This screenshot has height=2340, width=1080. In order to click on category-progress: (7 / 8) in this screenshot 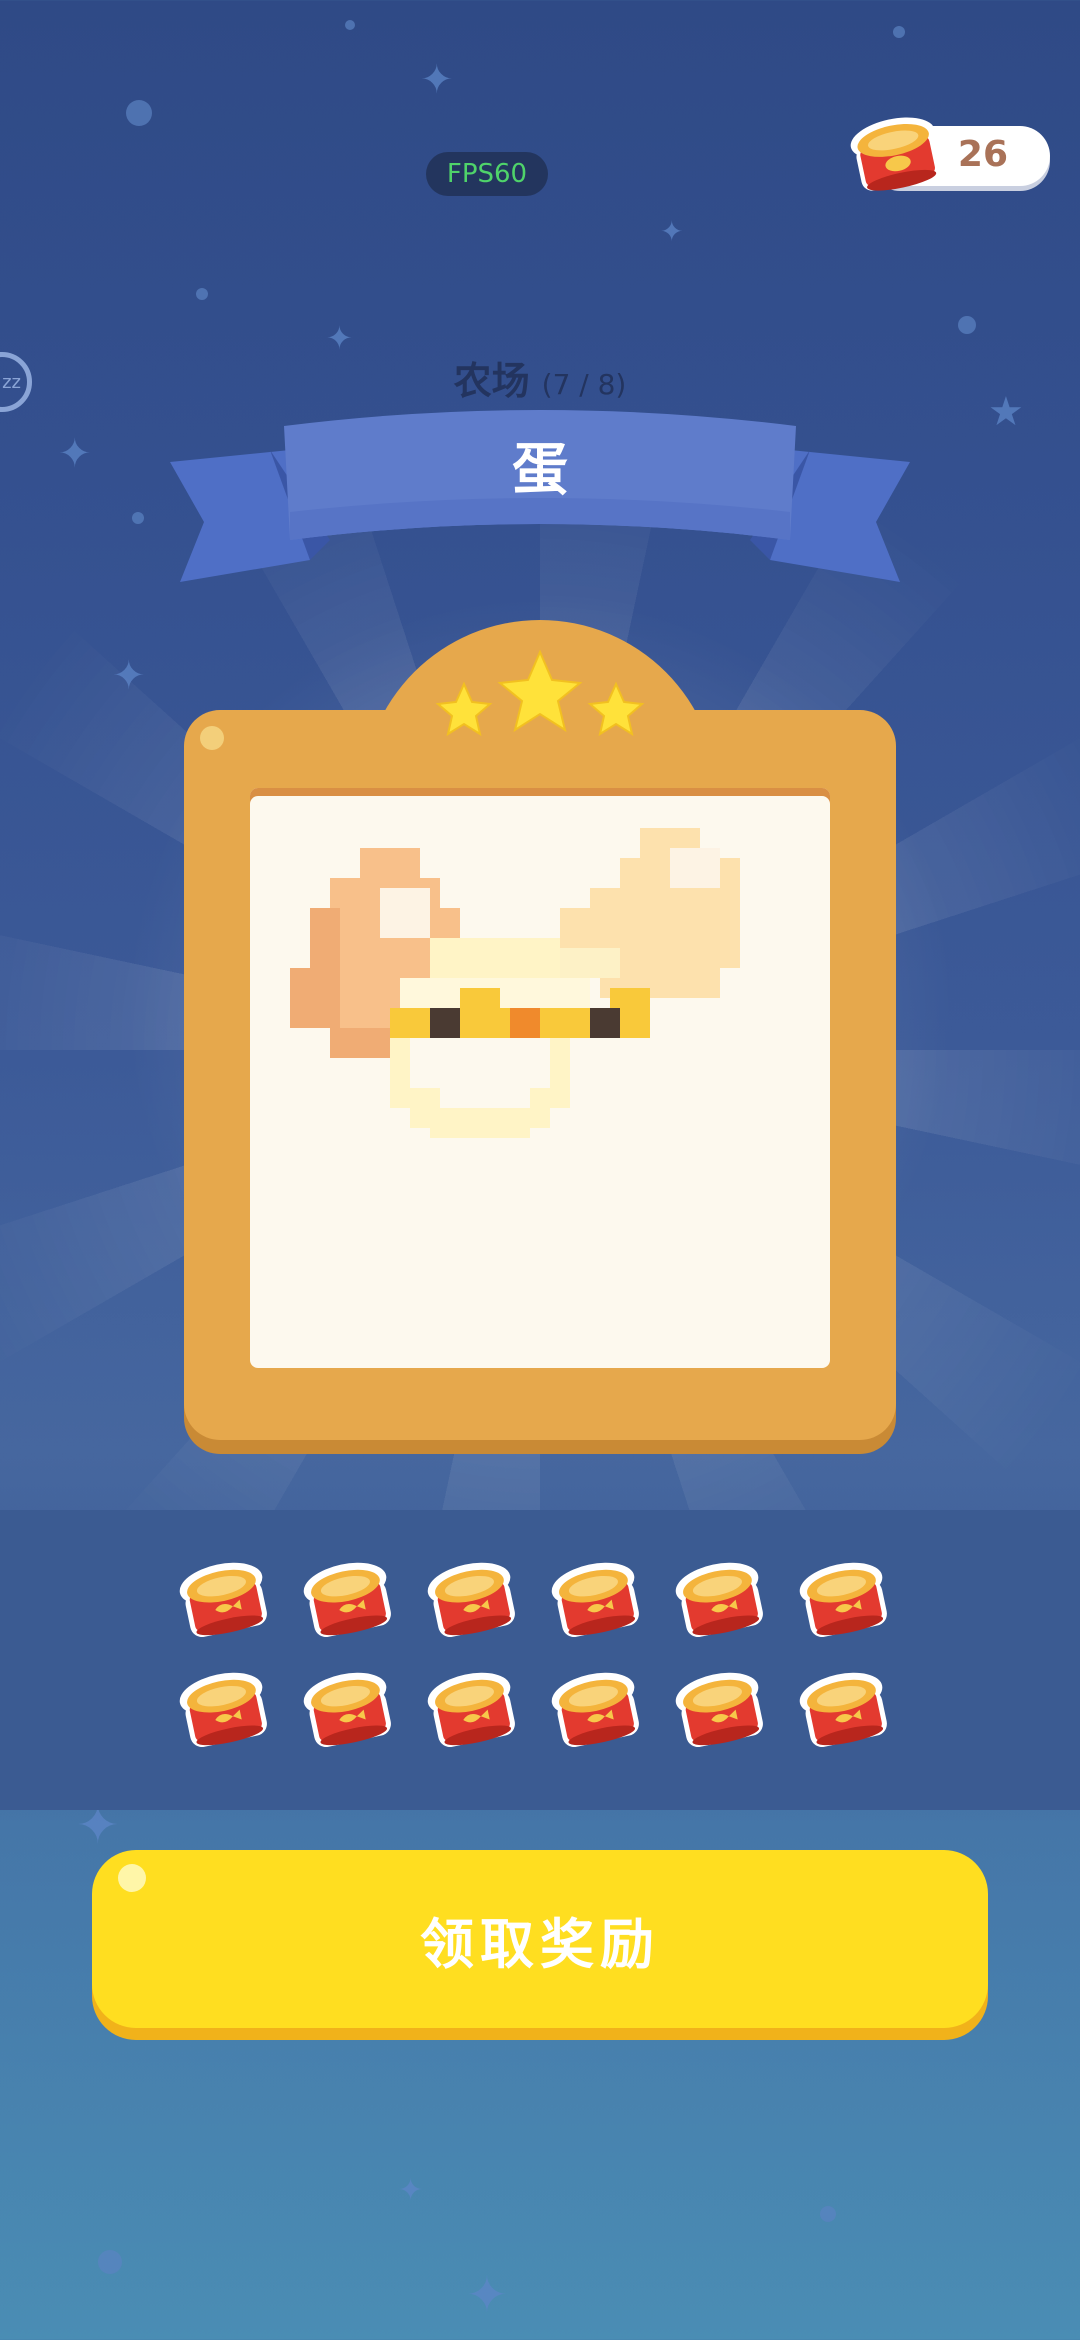, I will do `click(584, 384)`.